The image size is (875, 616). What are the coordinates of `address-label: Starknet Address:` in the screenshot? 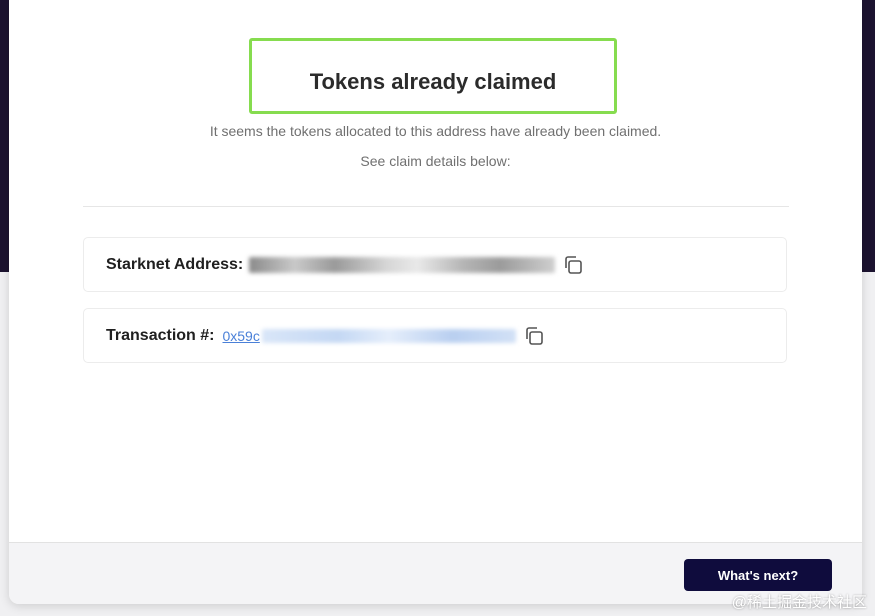 It's located at (175, 264).